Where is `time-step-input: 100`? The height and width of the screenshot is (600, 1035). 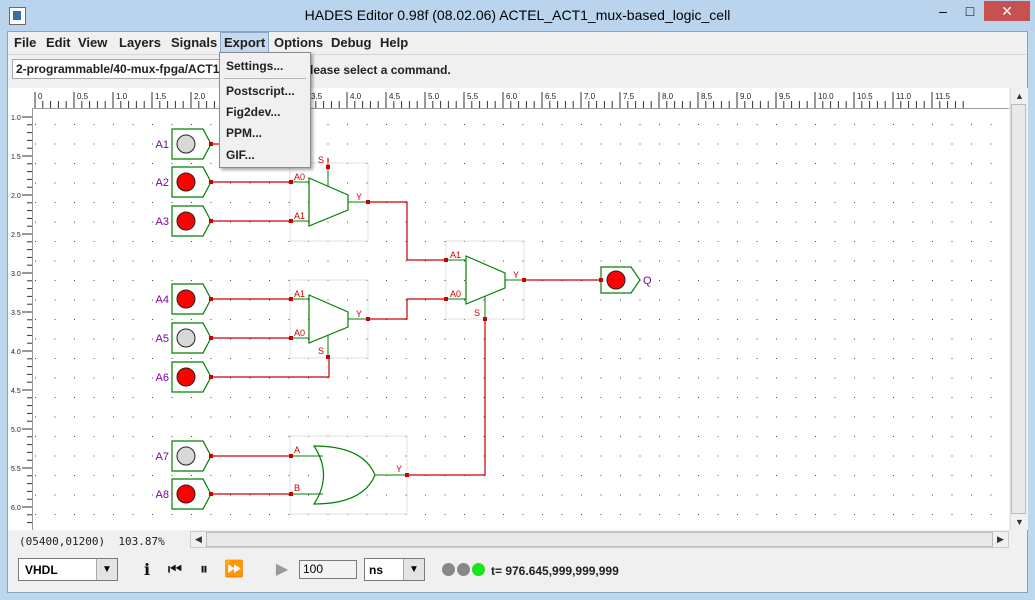
time-step-input: 100 is located at coordinates (328, 569).